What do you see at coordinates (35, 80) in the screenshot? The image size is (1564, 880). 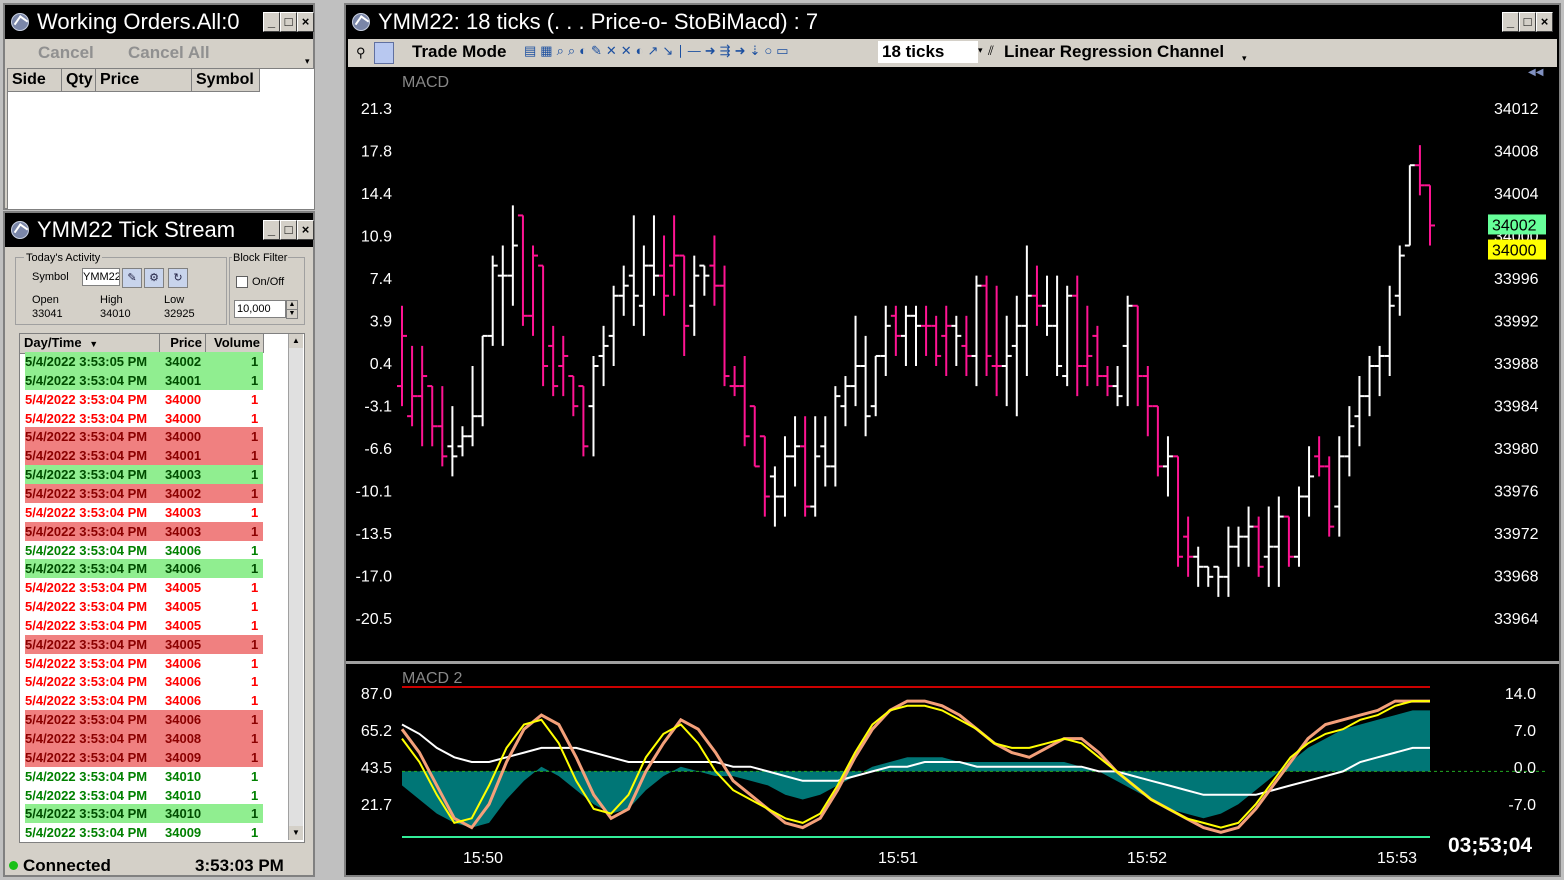 I see `column-header-side: Side` at bounding box center [35, 80].